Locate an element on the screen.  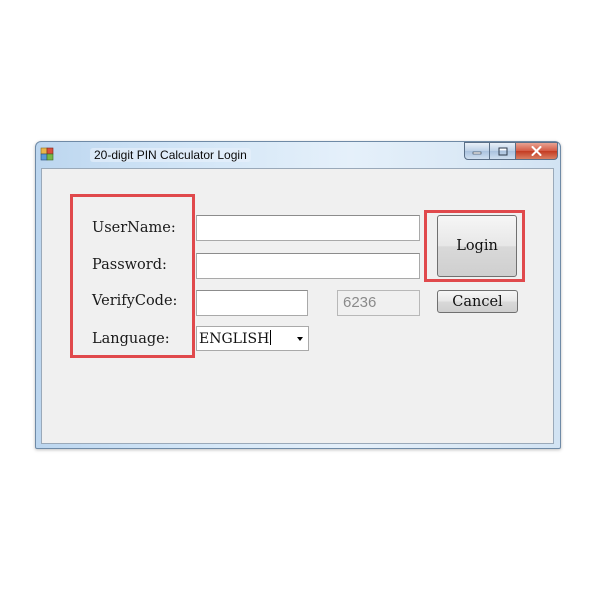
login-button: Login is located at coordinates (477, 246).